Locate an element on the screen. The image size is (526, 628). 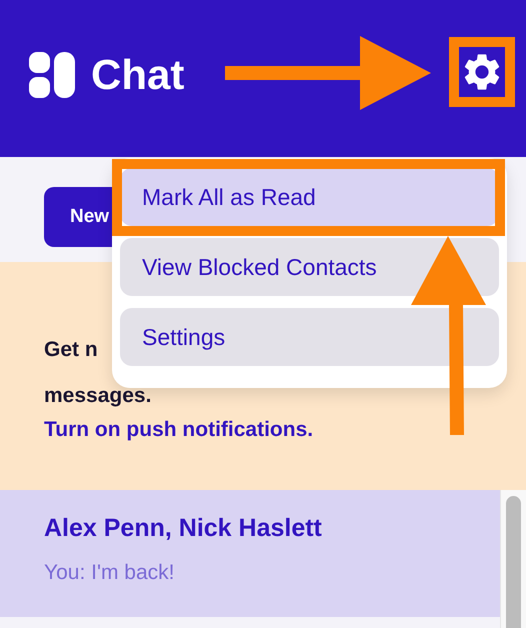
highlight-frame is located at coordinates (482, 72).